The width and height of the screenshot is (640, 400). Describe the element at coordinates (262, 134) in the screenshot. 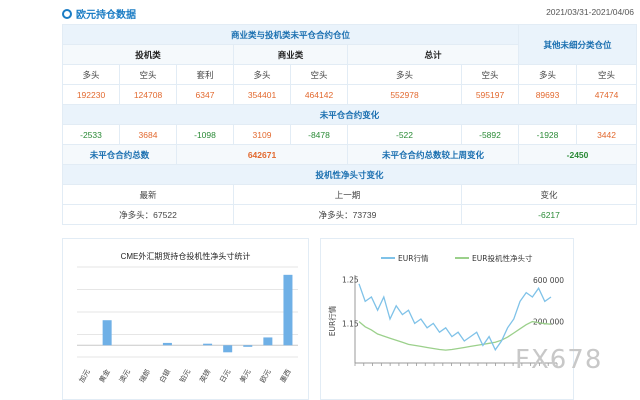

I see `change-cell: 3109` at that location.